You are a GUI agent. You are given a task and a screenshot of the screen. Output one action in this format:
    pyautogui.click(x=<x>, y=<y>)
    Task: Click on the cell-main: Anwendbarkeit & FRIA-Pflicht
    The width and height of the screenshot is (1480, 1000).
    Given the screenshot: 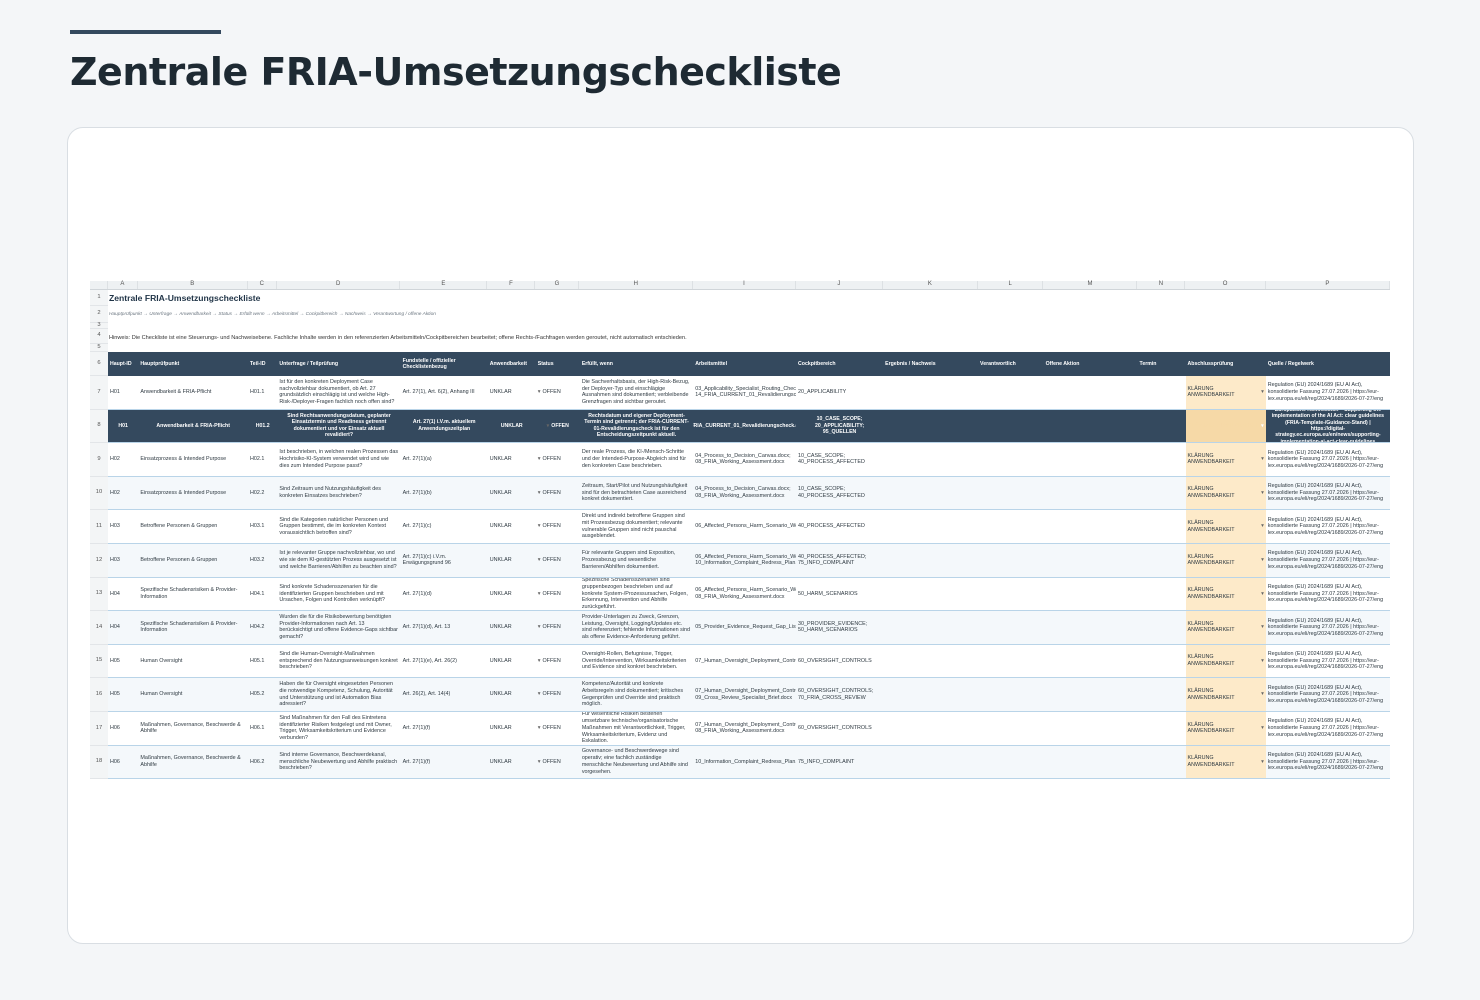 What is the action you would take?
    pyautogui.click(x=193, y=425)
    